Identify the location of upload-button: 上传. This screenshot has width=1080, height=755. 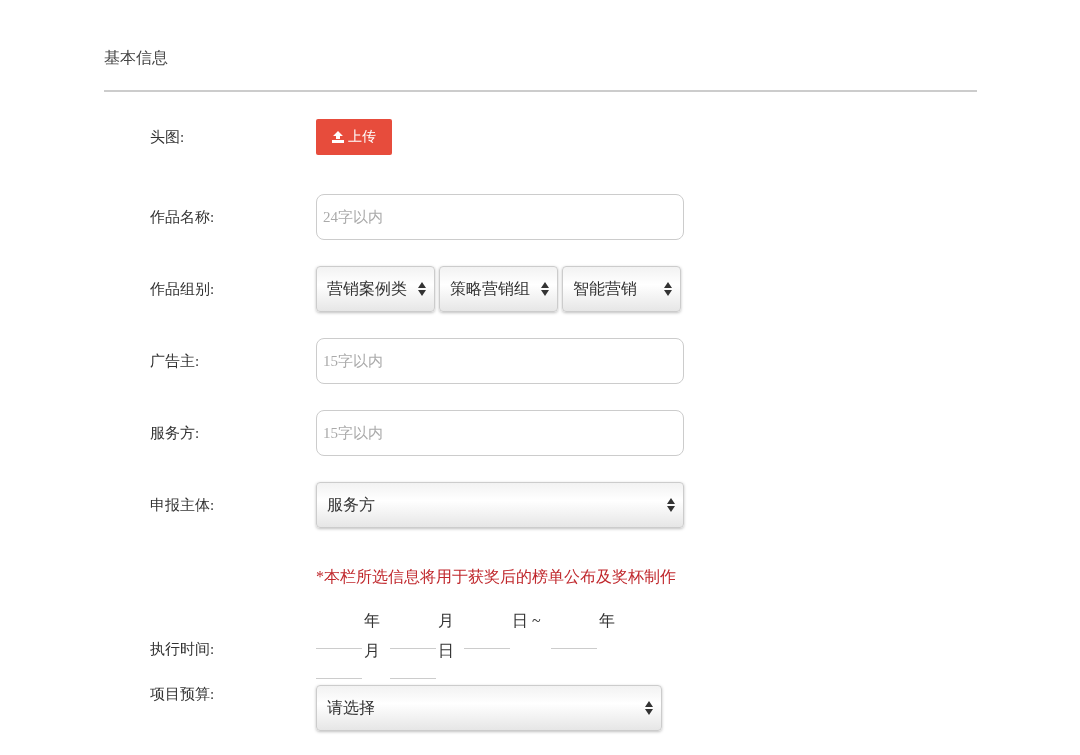
(354, 137).